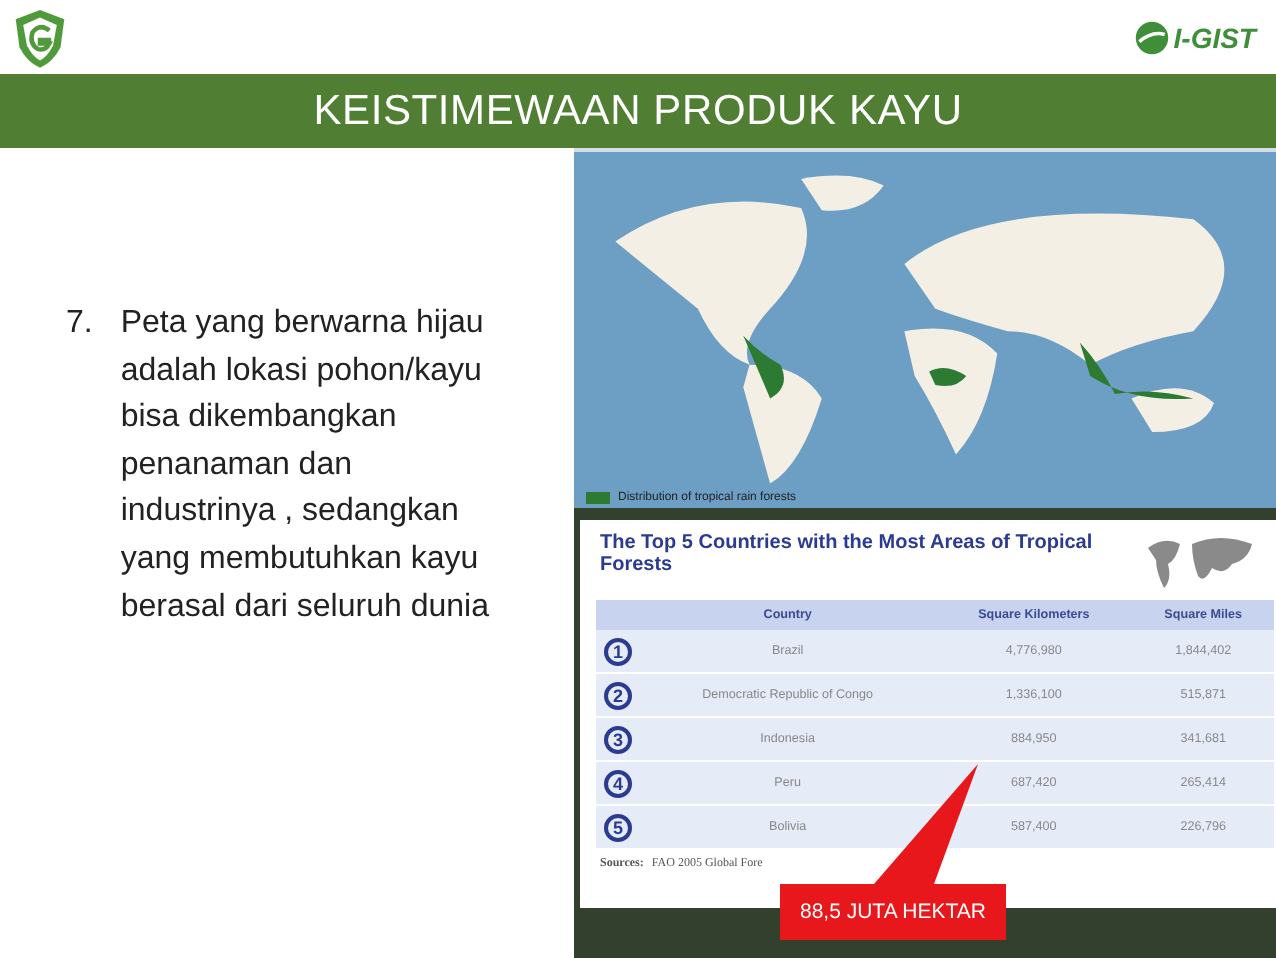  What do you see at coordinates (618, 739) in the screenshot?
I see `rank-badge: 3` at bounding box center [618, 739].